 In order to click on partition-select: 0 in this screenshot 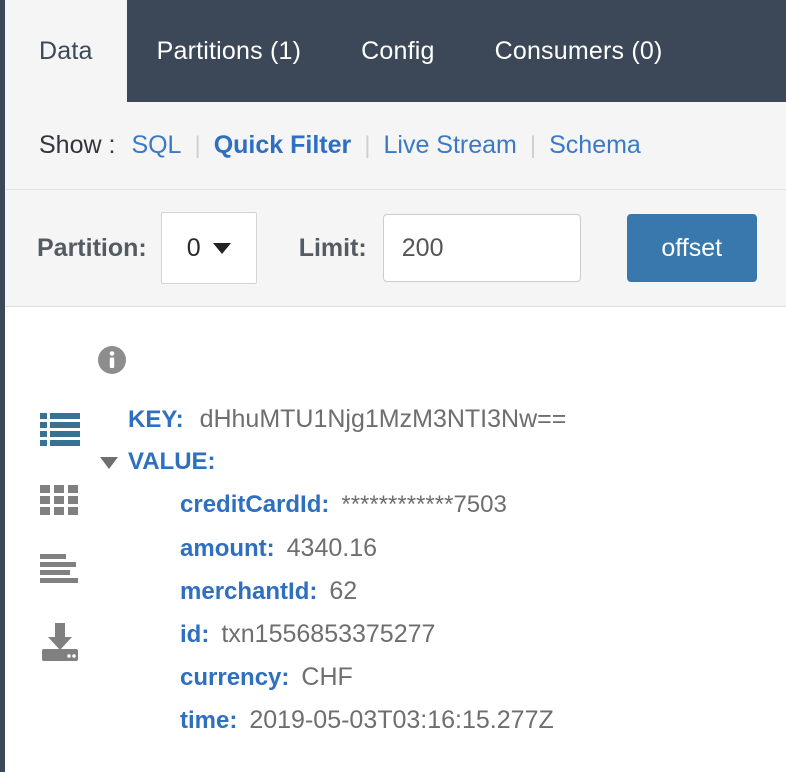, I will do `click(208, 248)`.